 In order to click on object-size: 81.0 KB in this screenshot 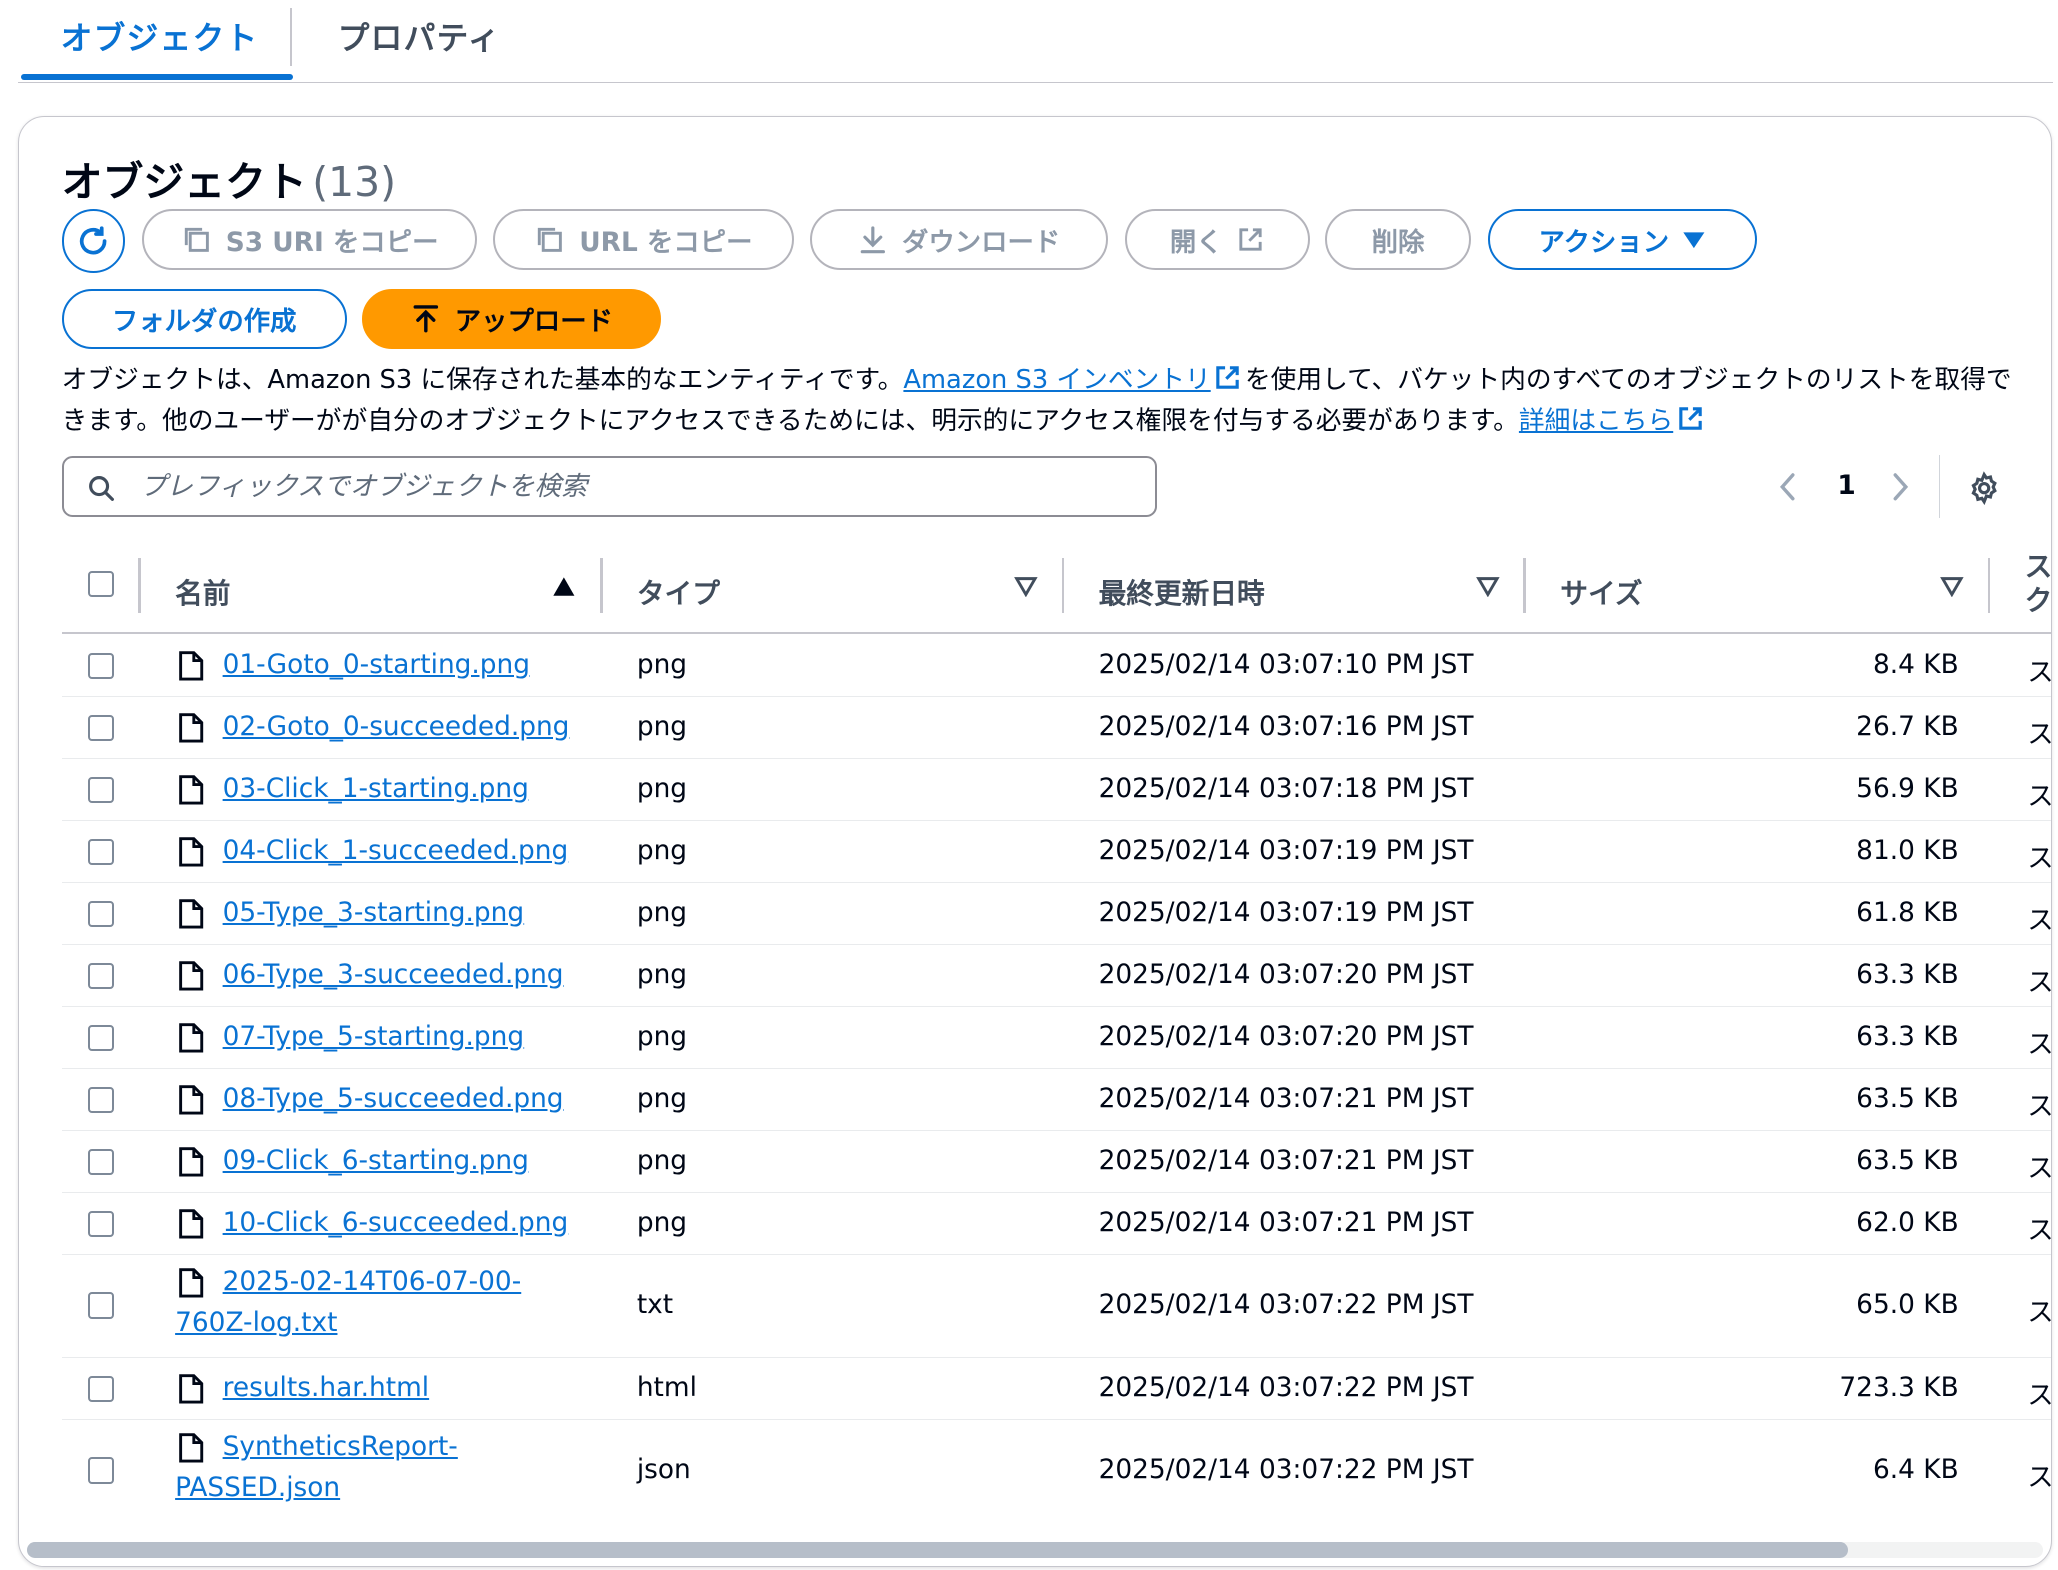, I will do `click(1907, 851)`.